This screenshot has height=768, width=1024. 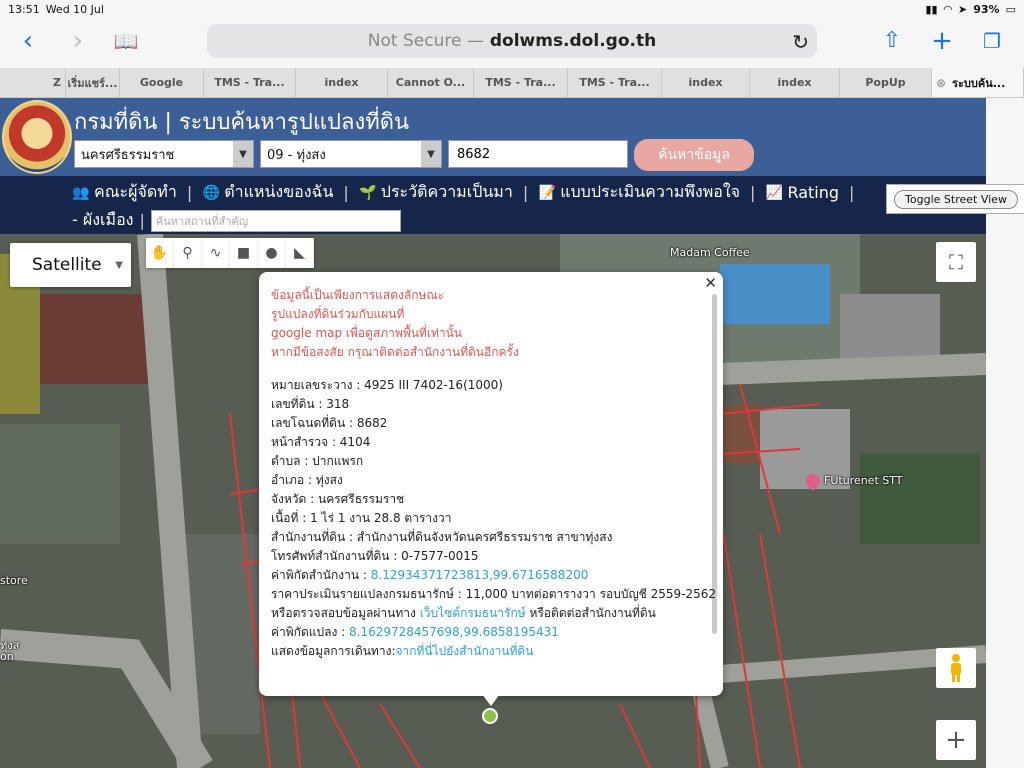 What do you see at coordinates (941, 83) in the screenshot?
I see `close-tab-icon: ⊗` at bounding box center [941, 83].